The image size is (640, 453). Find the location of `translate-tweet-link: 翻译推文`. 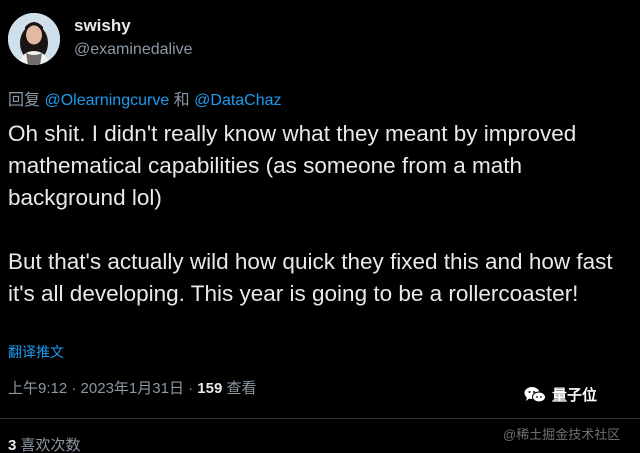

translate-tweet-link: 翻译推文 is located at coordinates (36, 352).